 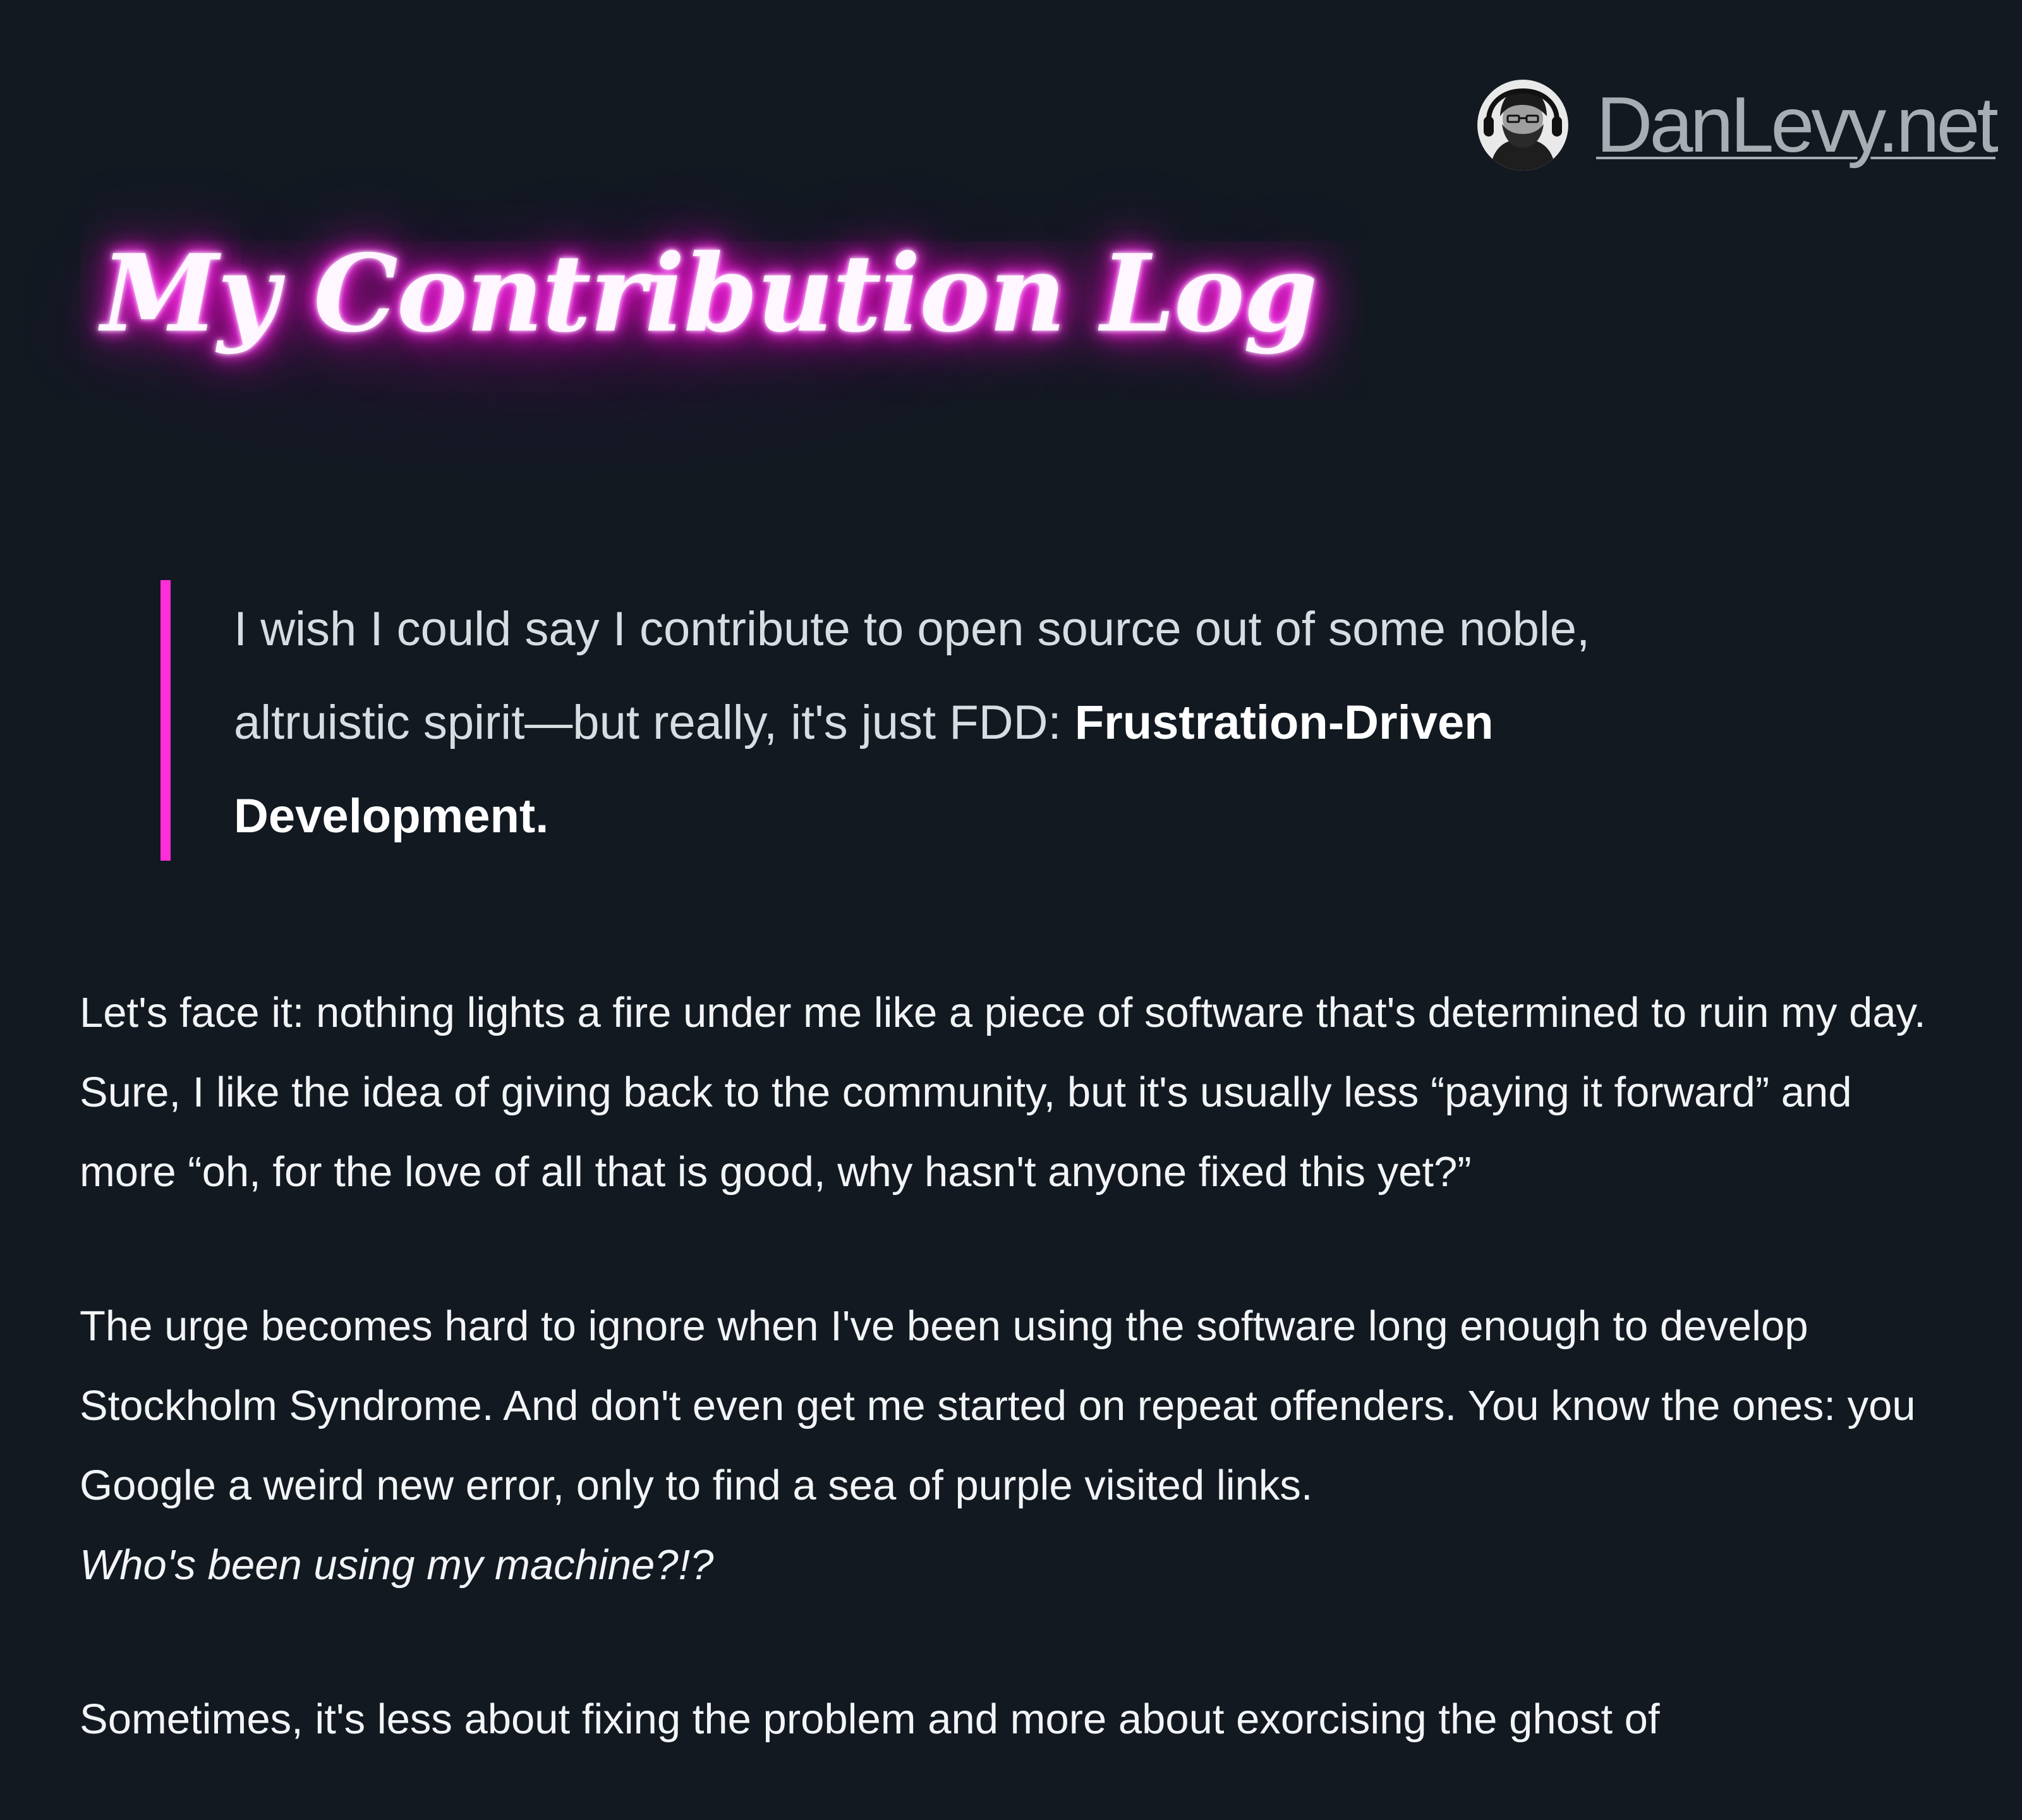 I want to click on site-header: DanLevy.net, so click(x=1738, y=125).